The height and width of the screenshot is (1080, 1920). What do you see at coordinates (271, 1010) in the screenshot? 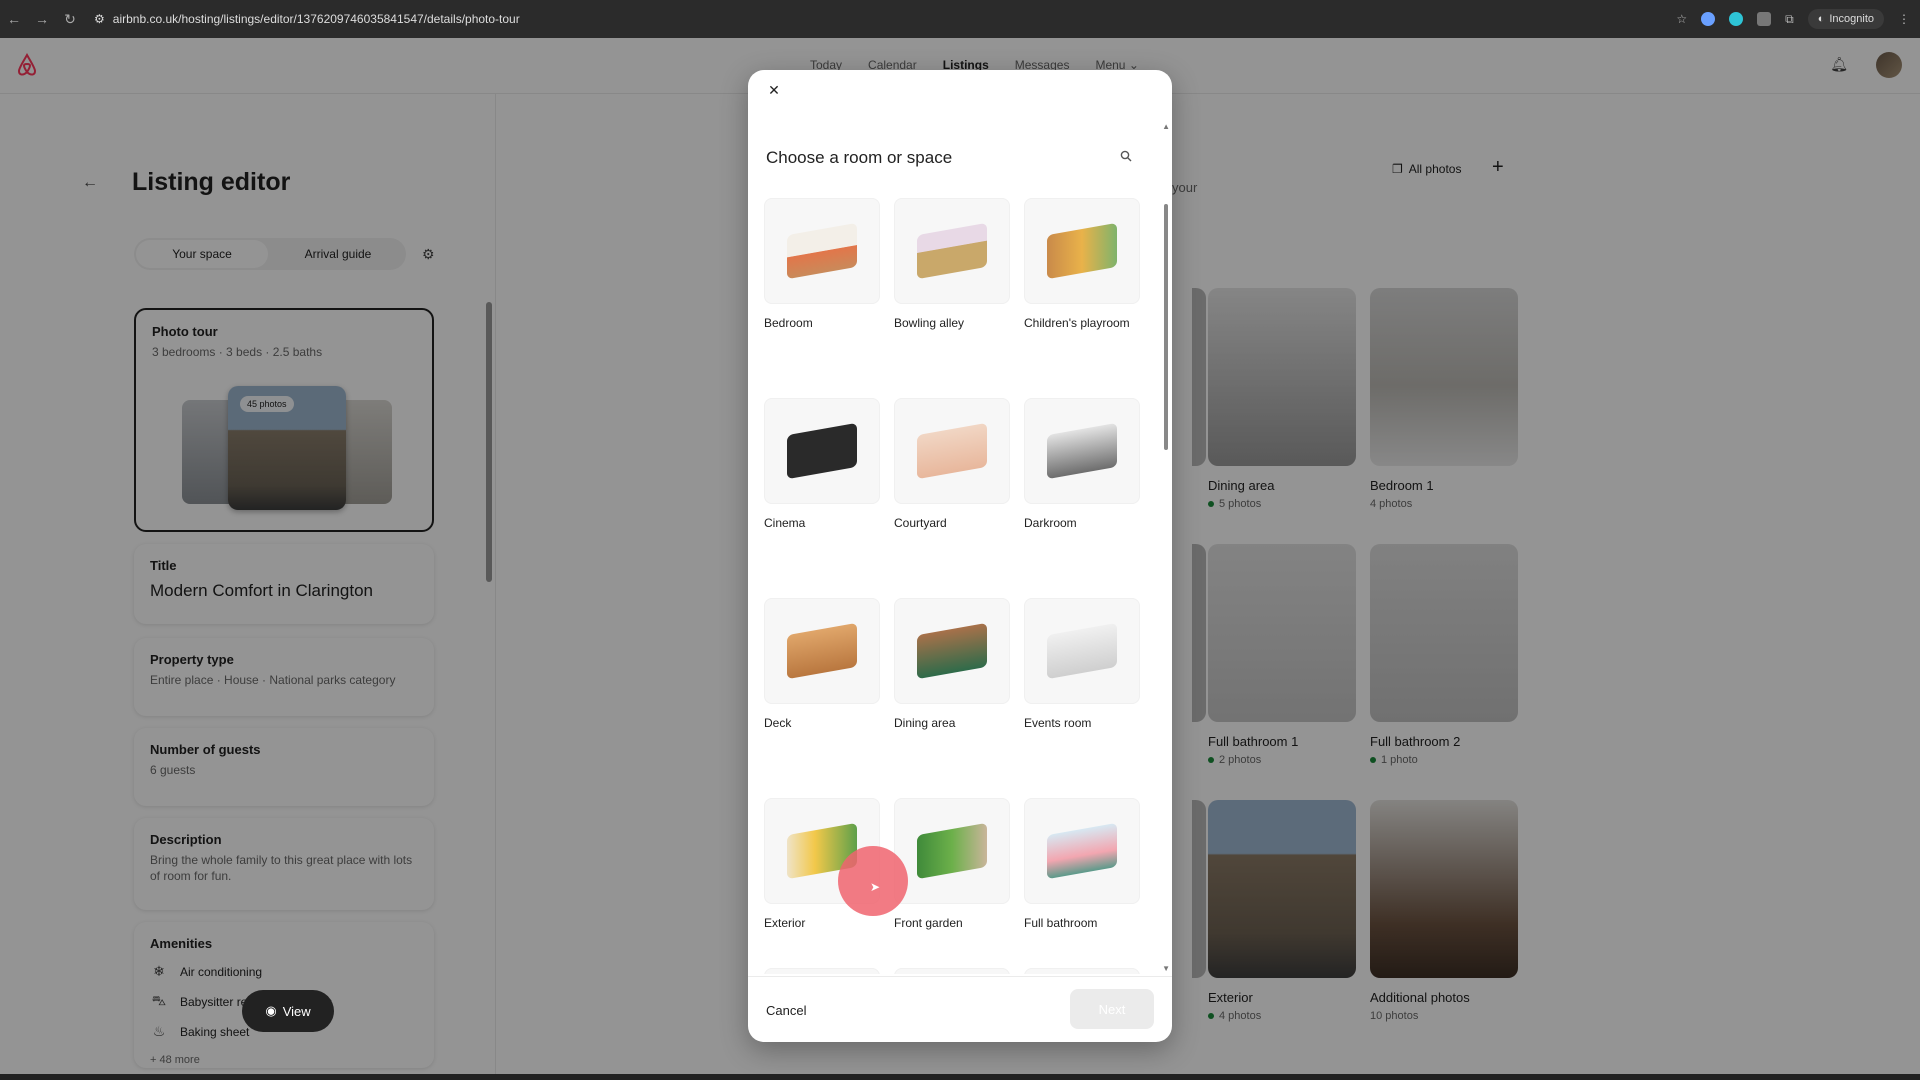
I see `eye-icon: ◉` at bounding box center [271, 1010].